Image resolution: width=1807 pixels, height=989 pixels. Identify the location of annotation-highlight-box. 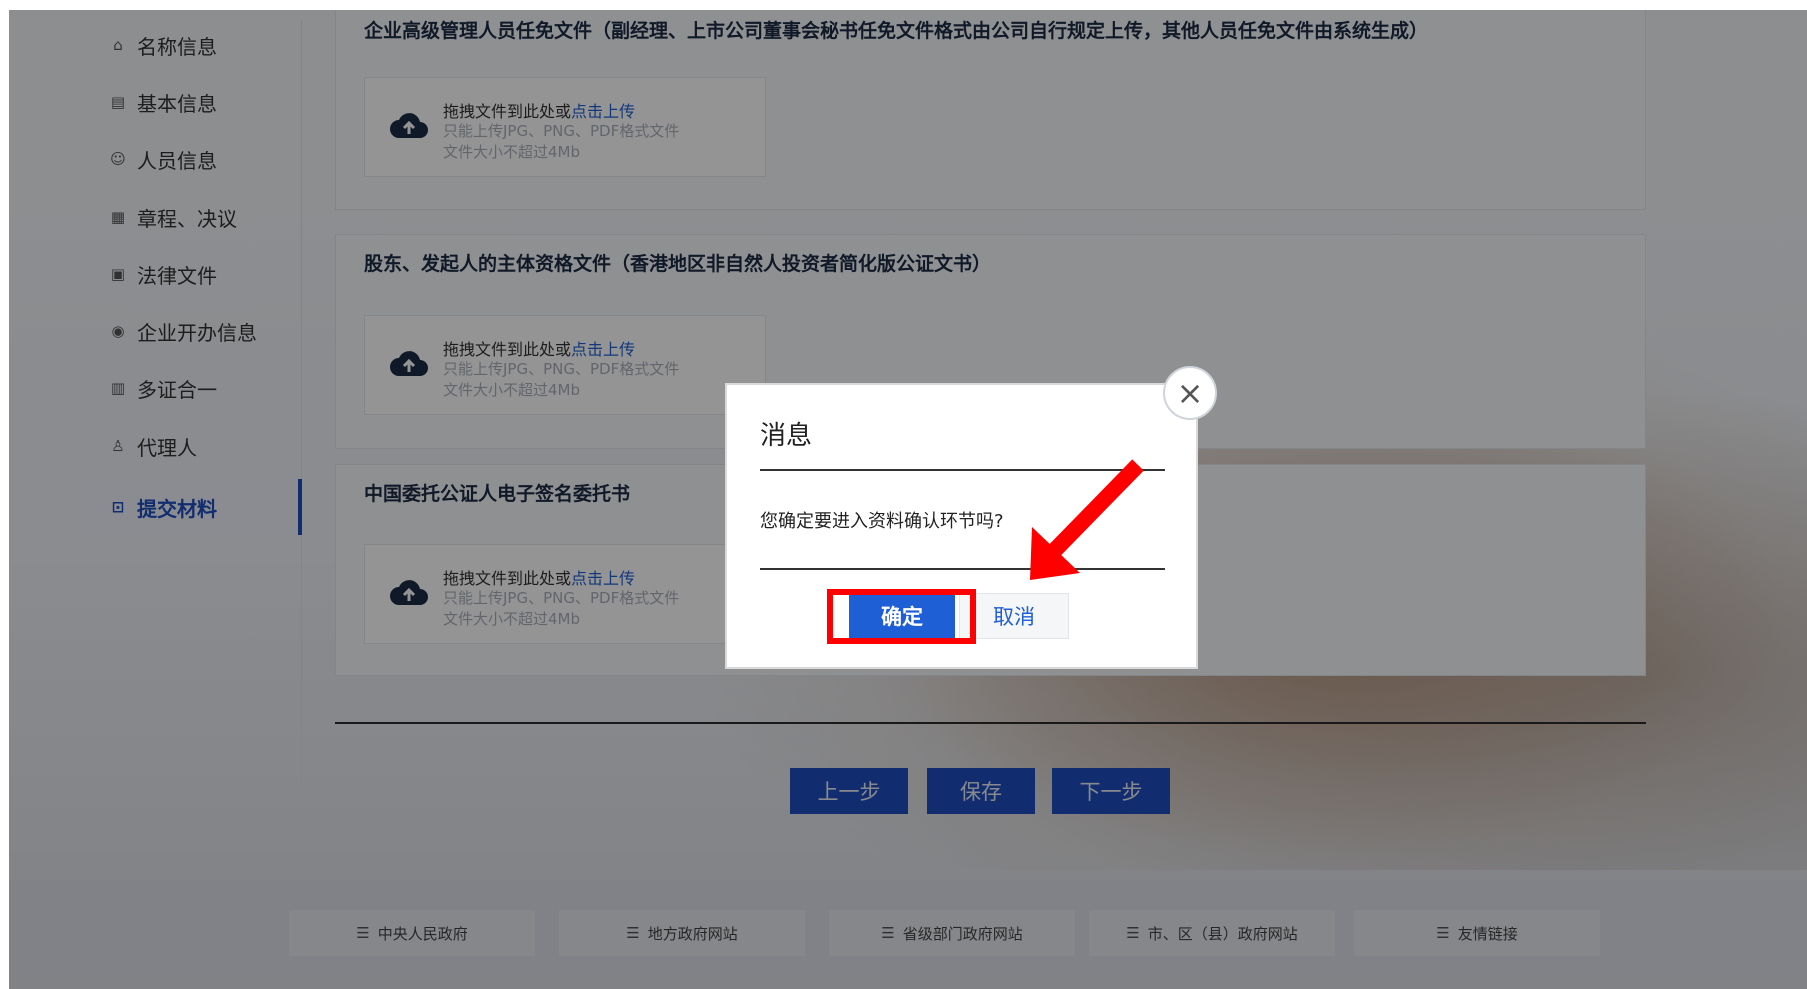
(901, 616).